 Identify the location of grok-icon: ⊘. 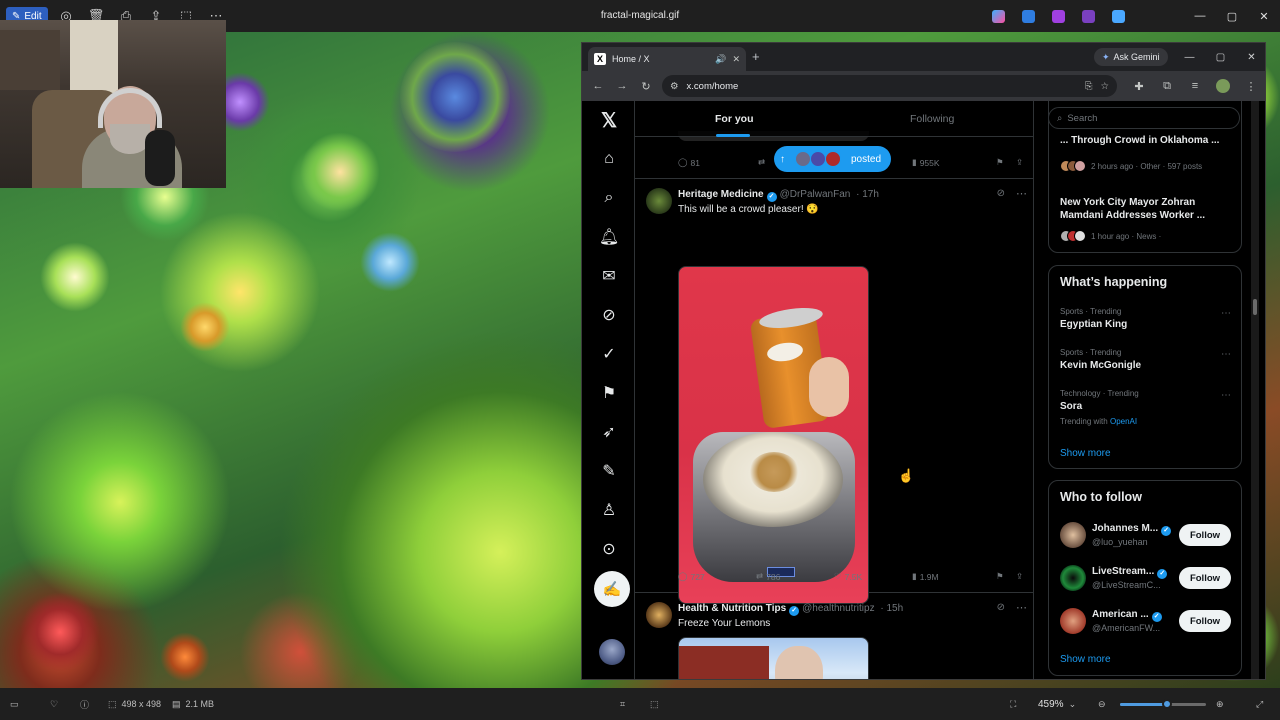
(609, 315).